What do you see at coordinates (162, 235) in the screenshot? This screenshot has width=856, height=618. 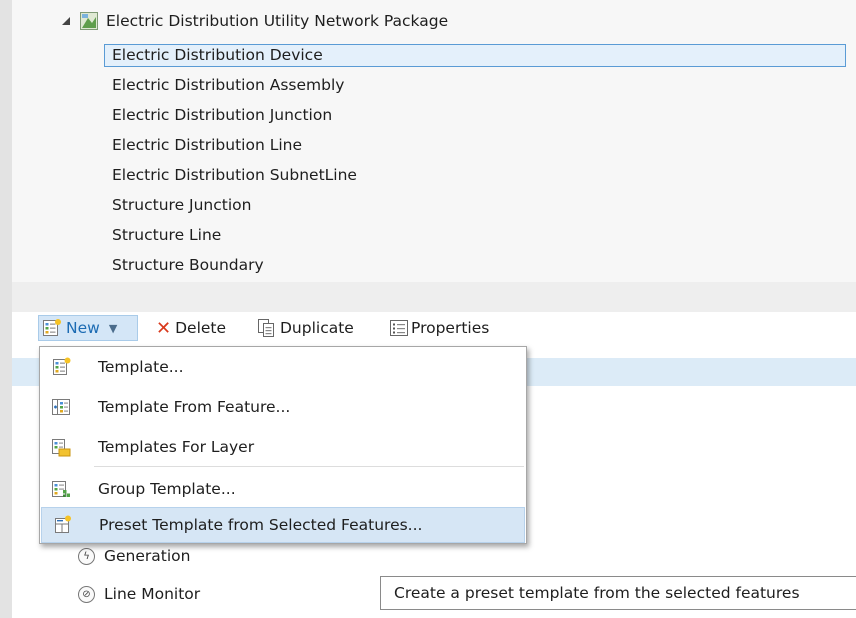 I see `layer-item-structure-line: Structure Line` at bounding box center [162, 235].